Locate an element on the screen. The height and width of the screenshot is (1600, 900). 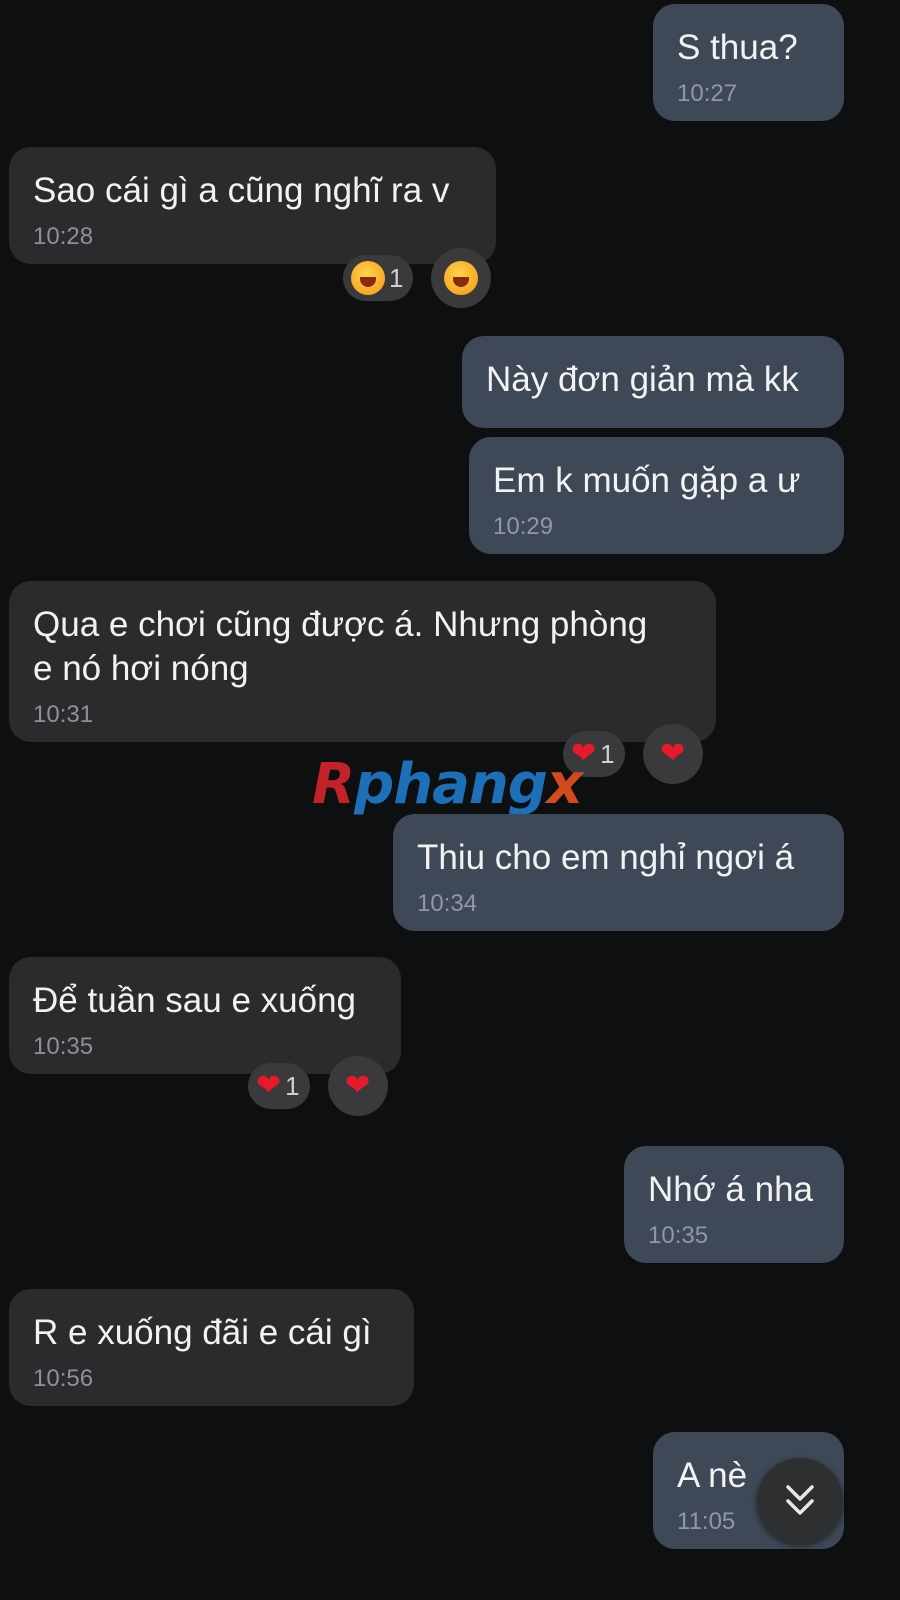
watermark-logo: Rphangx is located at coordinates (447, 784).